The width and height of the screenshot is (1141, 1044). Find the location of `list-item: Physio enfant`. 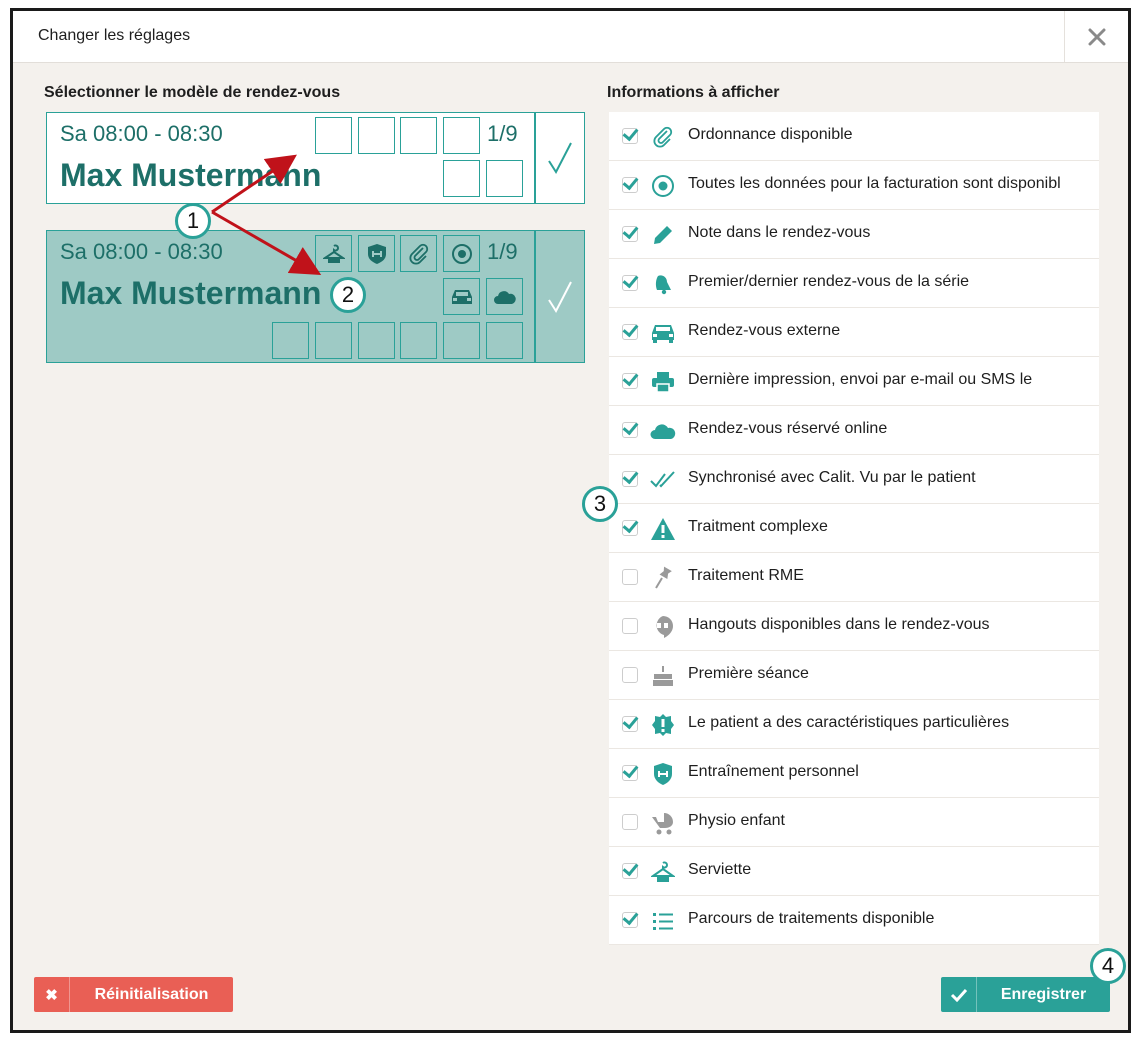

list-item: Physio enfant is located at coordinates (854, 822).